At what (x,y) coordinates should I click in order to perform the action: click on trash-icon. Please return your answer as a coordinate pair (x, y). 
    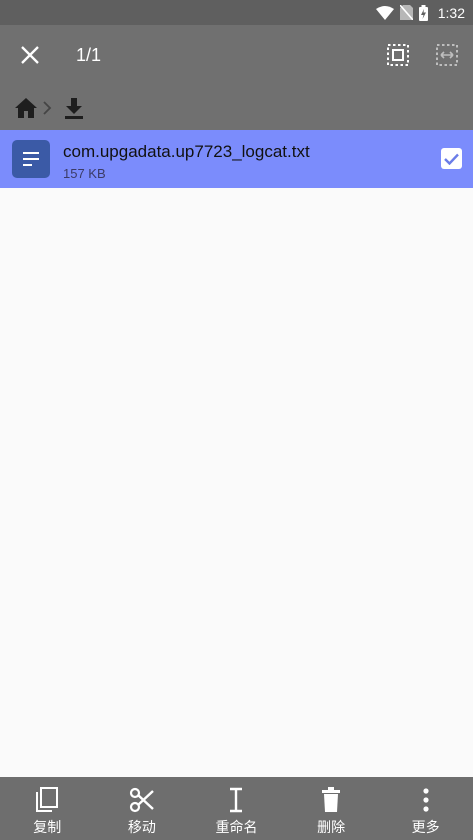
    Looking at the image, I should click on (331, 799).